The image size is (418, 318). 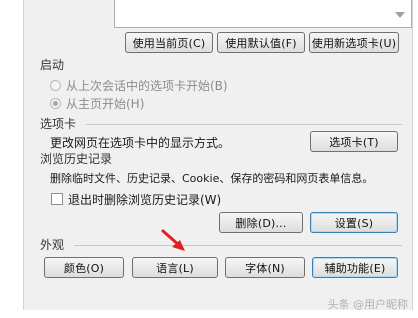 What do you see at coordinates (244, 124) in the screenshot?
I see `tabs-divider` at bounding box center [244, 124].